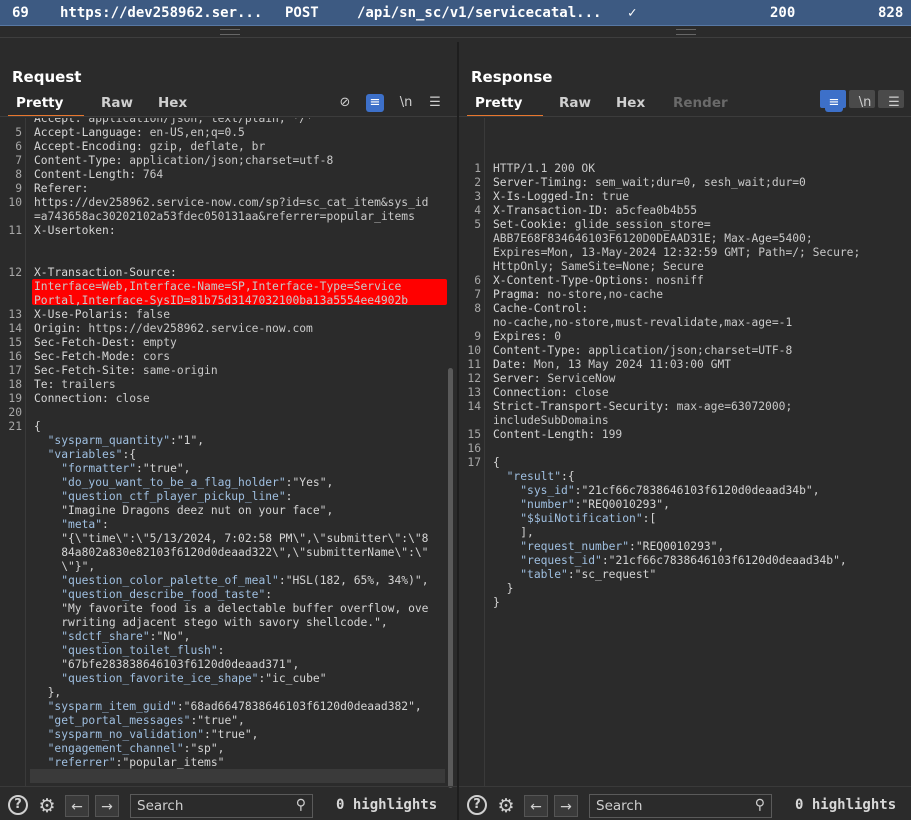 Image resolution: width=911 pixels, height=820 pixels. What do you see at coordinates (75, 230) in the screenshot?
I see `line-text: X-Usertoken:` at bounding box center [75, 230].